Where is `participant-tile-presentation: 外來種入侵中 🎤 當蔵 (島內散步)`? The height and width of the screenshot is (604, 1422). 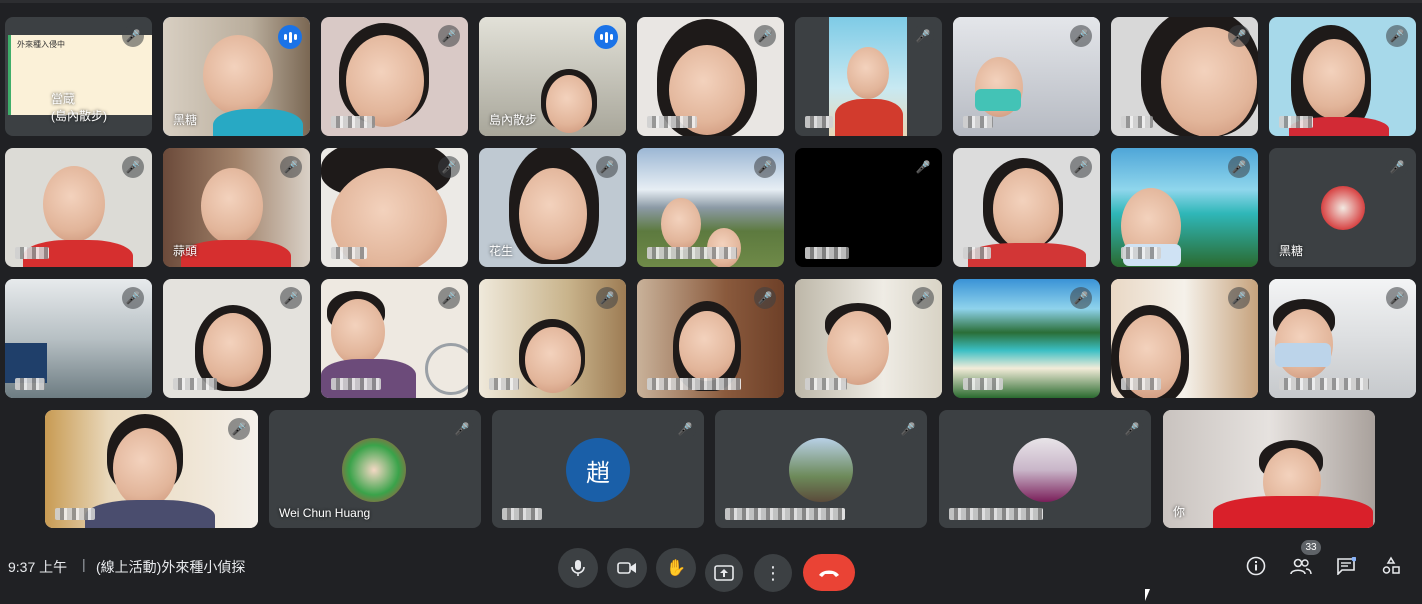 participant-tile-presentation: 外來種入侵中 🎤 當蔵 (島內散步) is located at coordinates (78, 76).